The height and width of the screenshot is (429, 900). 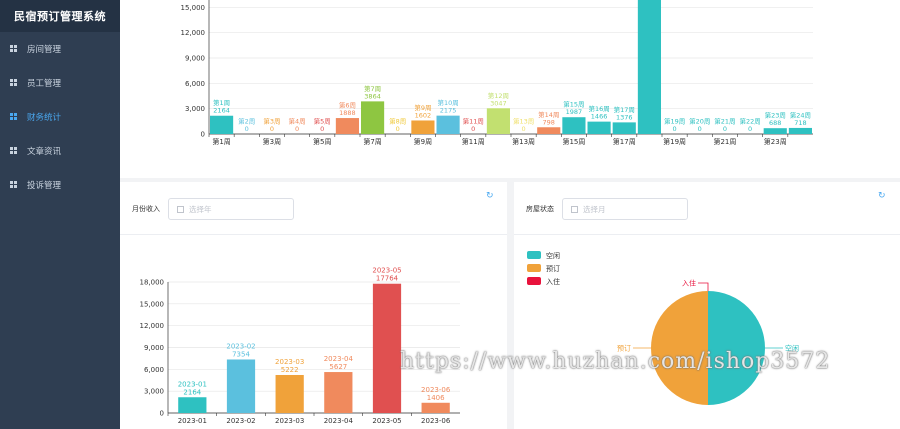 What do you see at coordinates (598, 108) in the screenshot?
I see `category-label: 第16周` at bounding box center [598, 108].